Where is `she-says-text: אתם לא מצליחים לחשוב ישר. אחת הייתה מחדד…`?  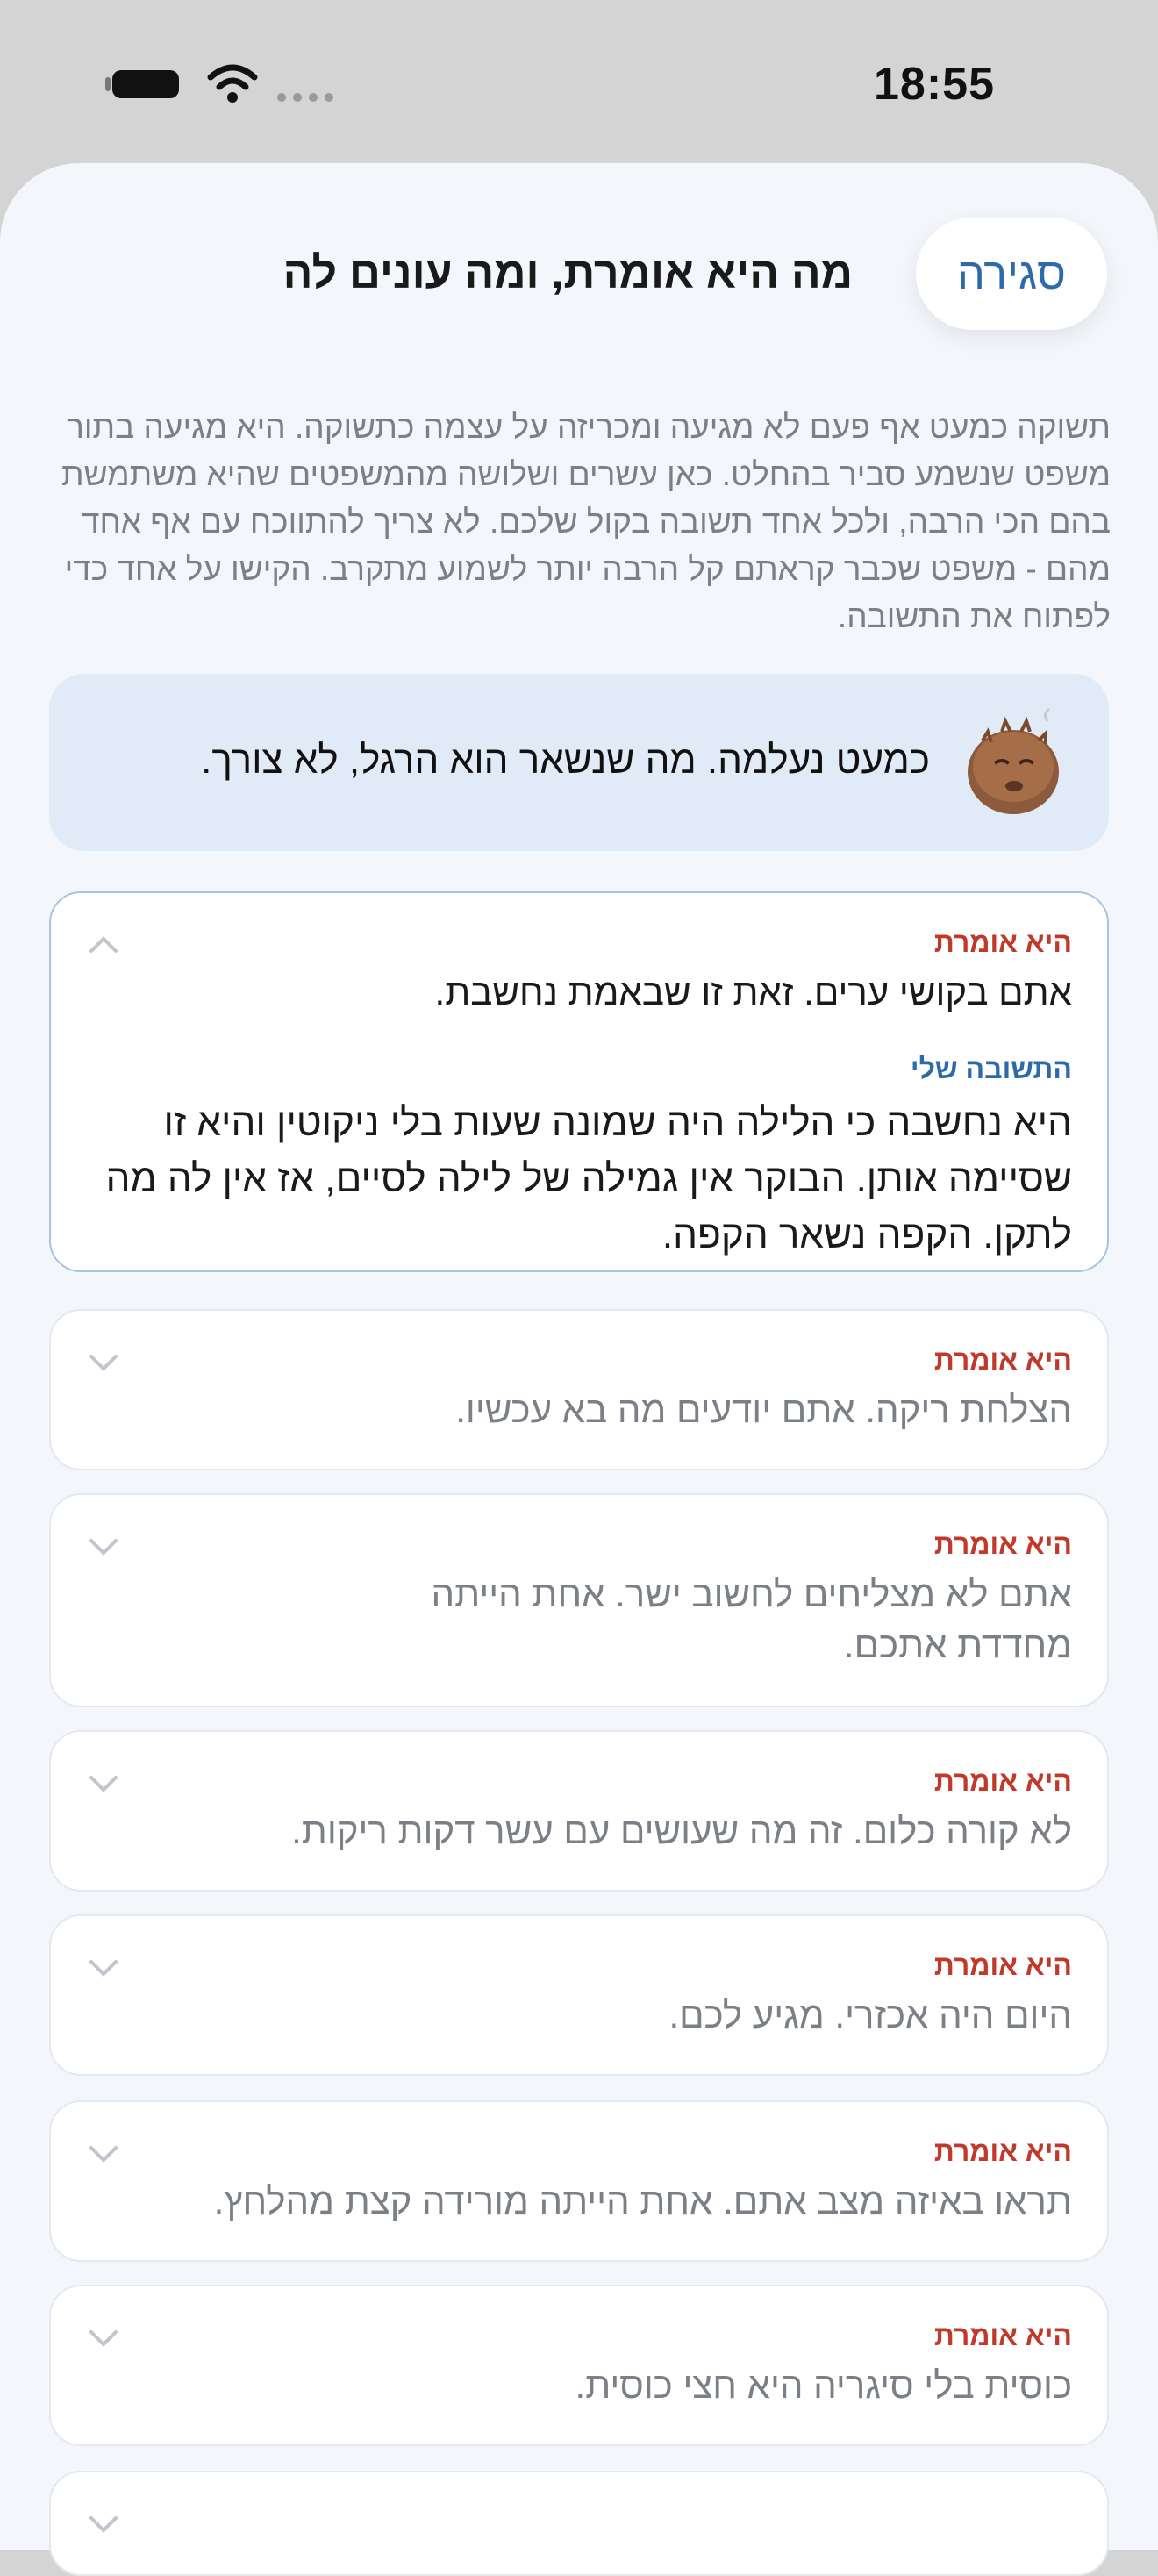 she-says-text: אתם לא מצליחים לחשוב ישר. אחת הייתה מחדד… is located at coordinates (752, 1619).